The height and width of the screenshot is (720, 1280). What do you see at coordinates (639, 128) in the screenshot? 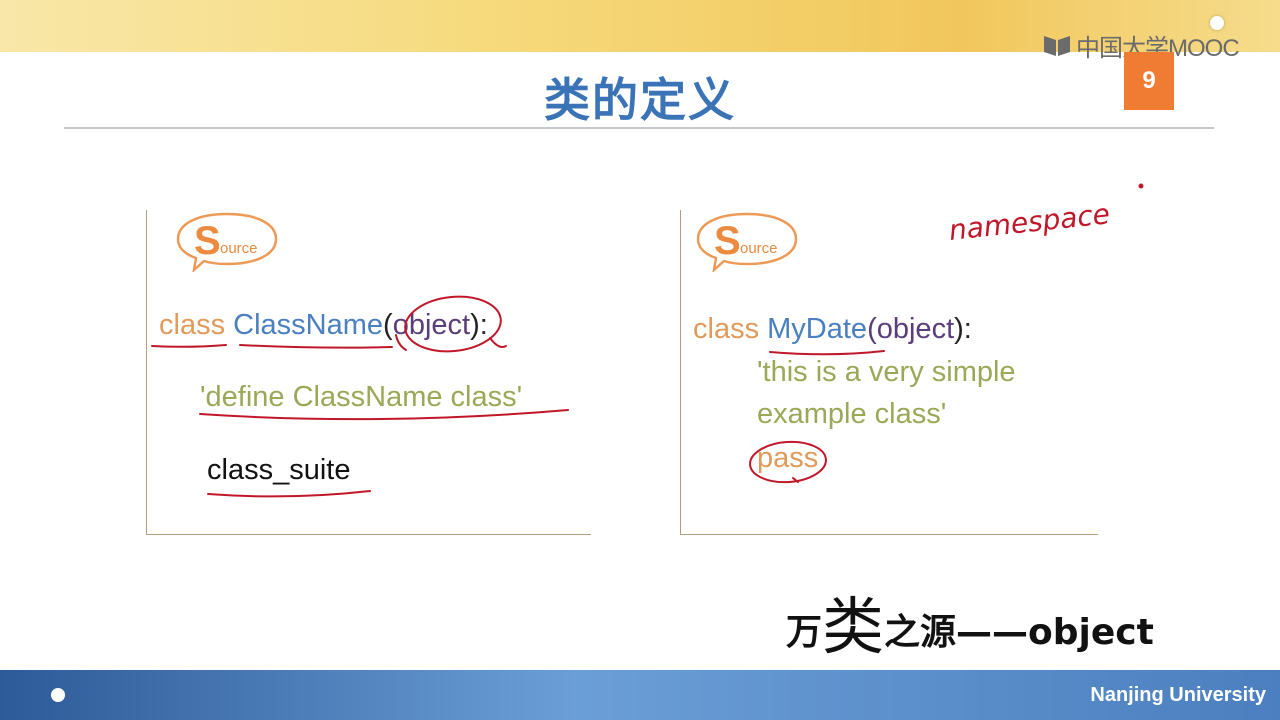
I see `title-divider` at bounding box center [639, 128].